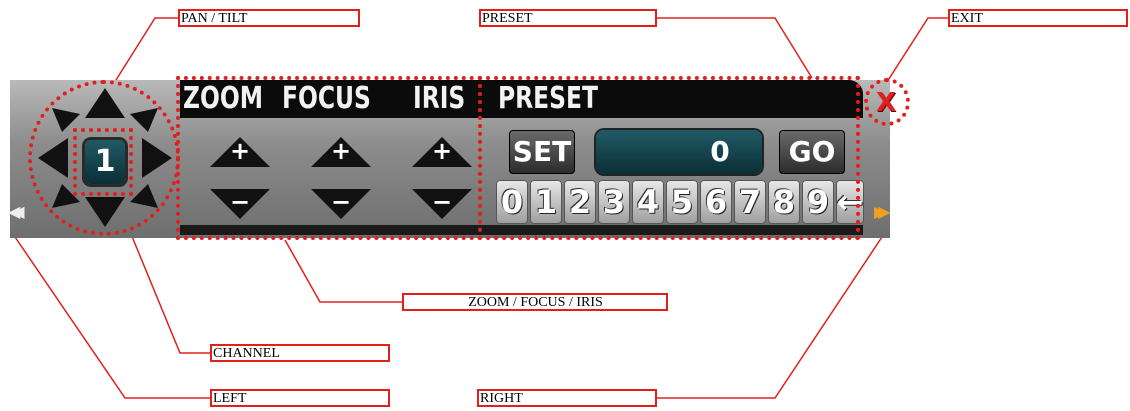 The height and width of the screenshot is (411, 1130). What do you see at coordinates (300, 398) in the screenshot?
I see `callout-left: LEFT` at bounding box center [300, 398].